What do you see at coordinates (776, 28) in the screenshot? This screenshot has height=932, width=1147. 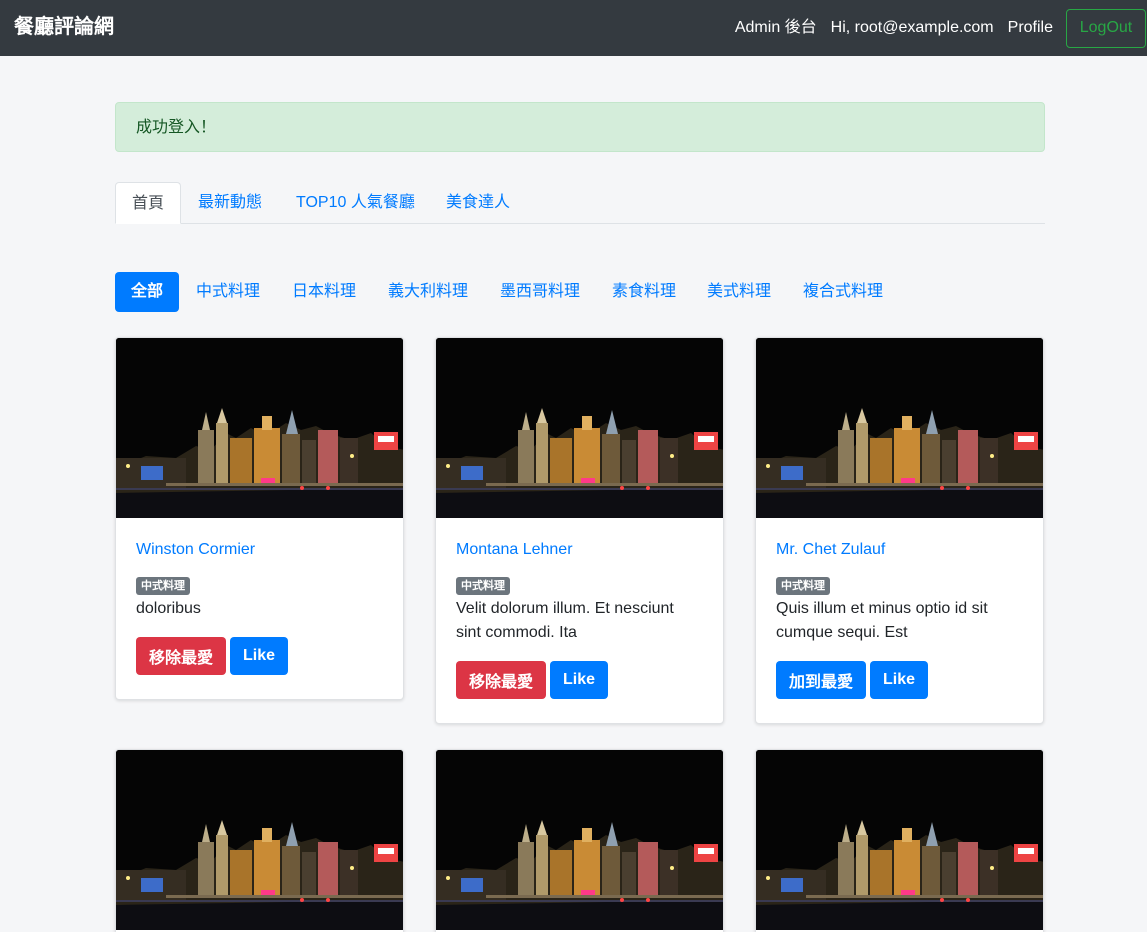 I see `admin-link: Admin 後台` at bounding box center [776, 28].